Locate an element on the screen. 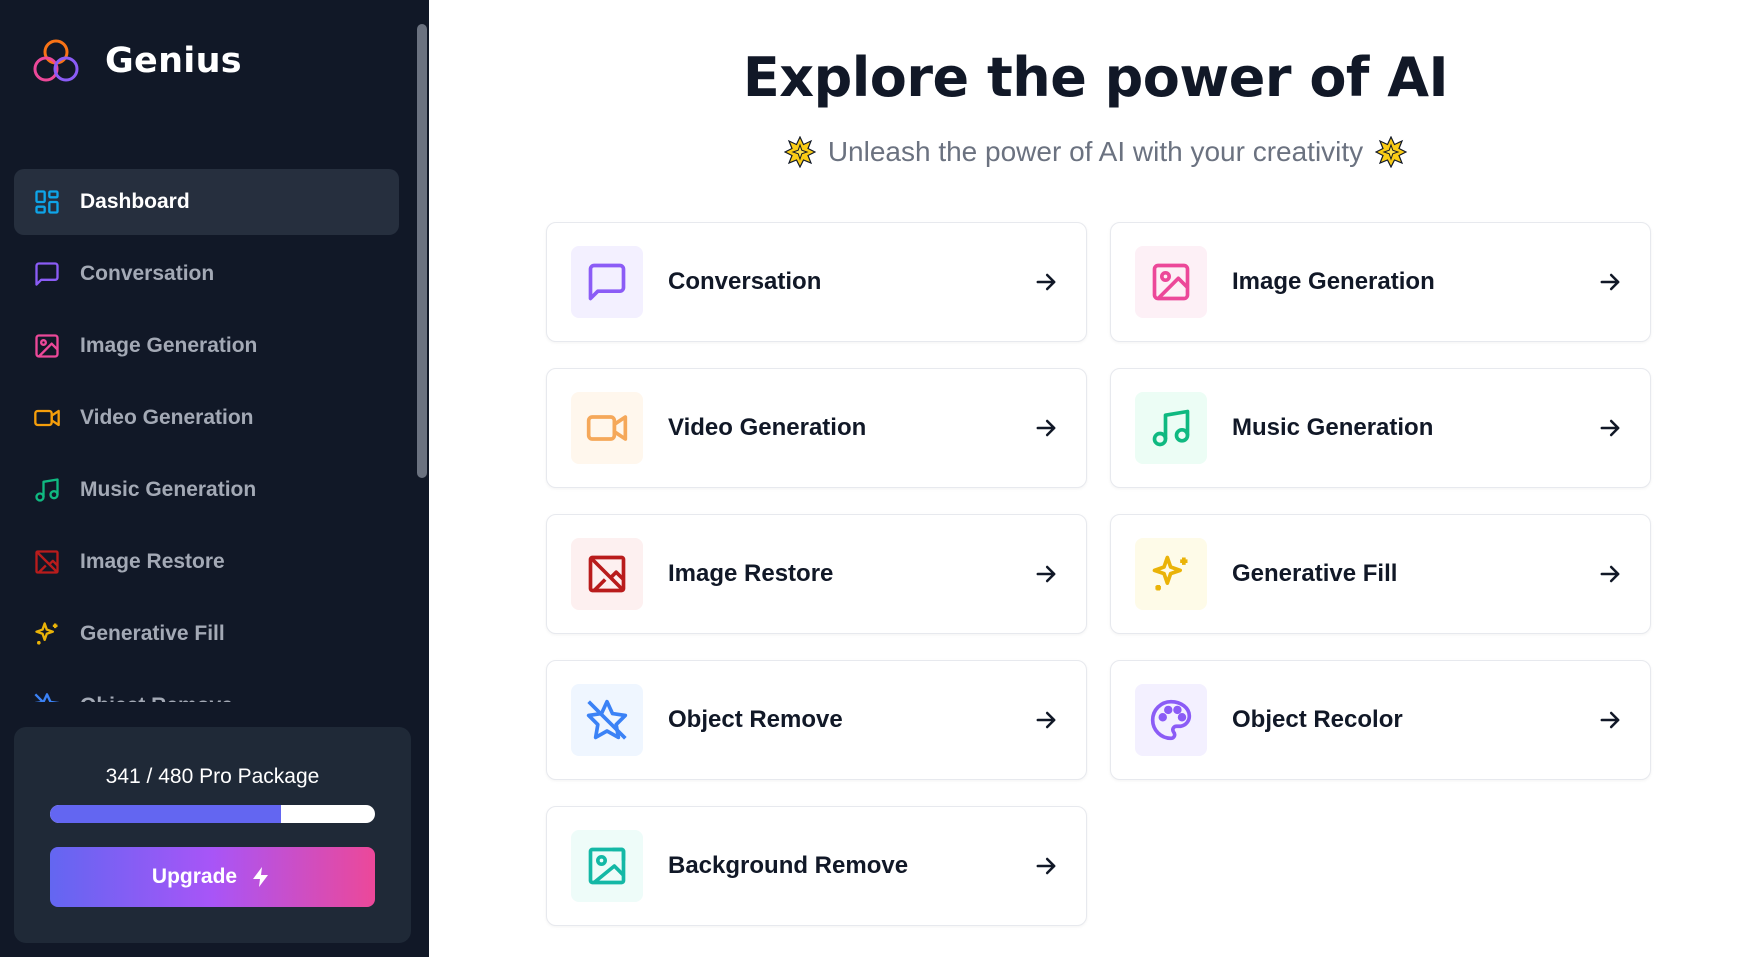 The width and height of the screenshot is (1762, 957). sidebar-item-label: Music Generation is located at coordinates (168, 489).